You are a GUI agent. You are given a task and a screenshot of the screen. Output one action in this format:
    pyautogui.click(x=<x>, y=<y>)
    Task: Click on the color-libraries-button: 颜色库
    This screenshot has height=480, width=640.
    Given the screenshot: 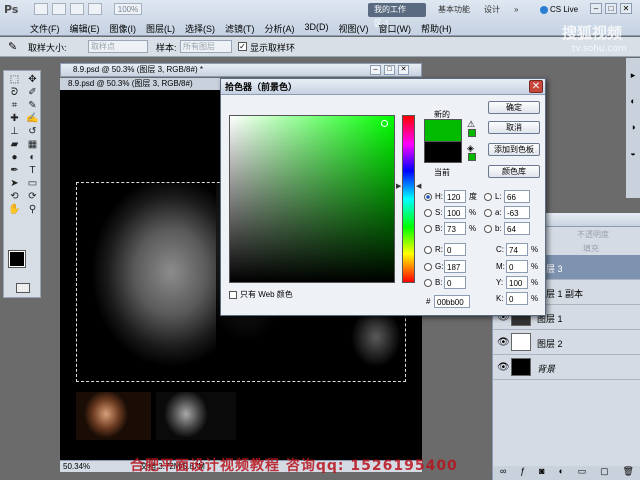 What is the action you would take?
    pyautogui.click(x=514, y=171)
    